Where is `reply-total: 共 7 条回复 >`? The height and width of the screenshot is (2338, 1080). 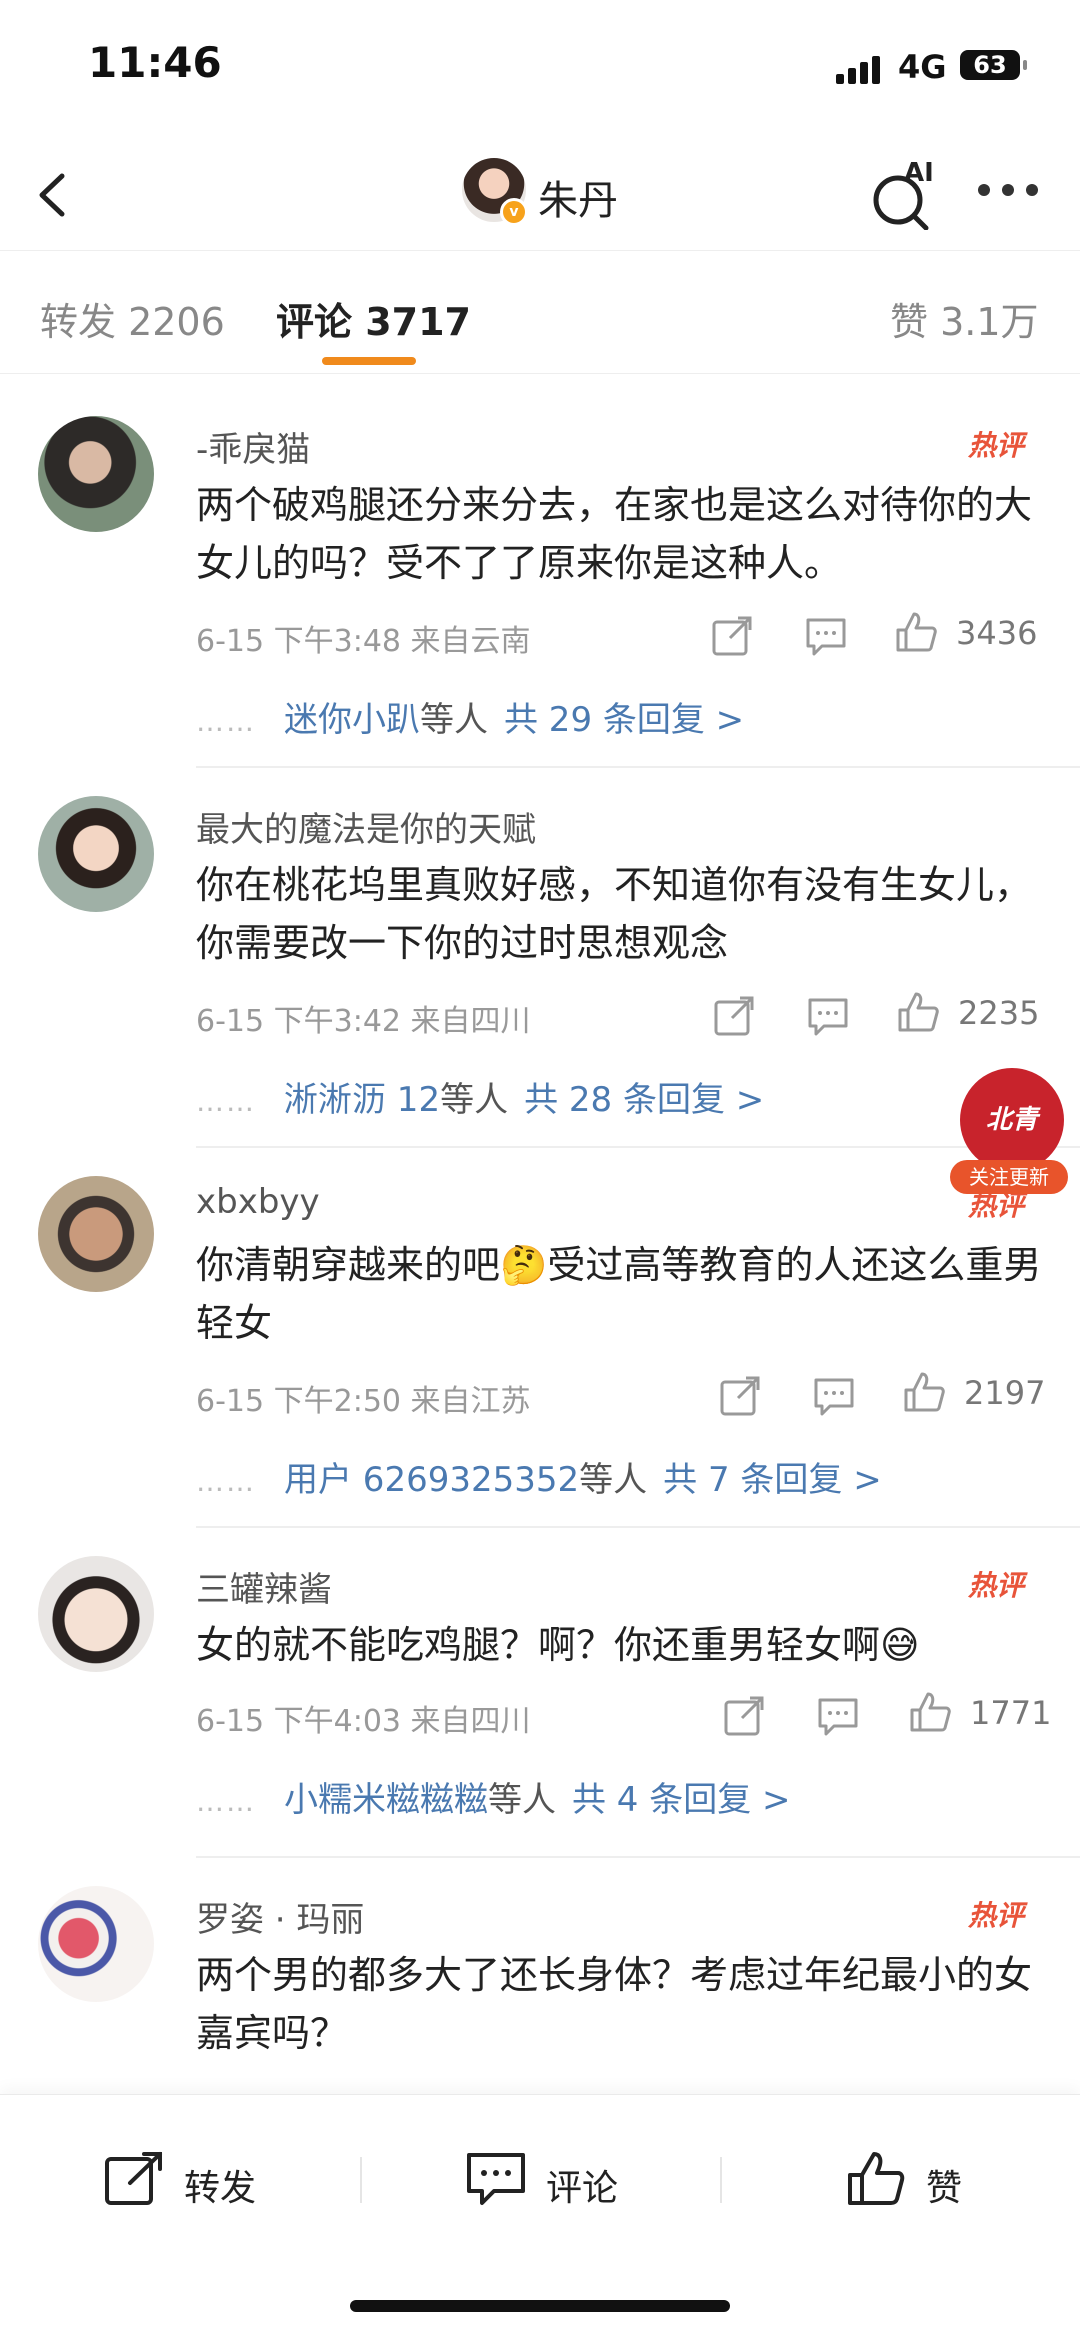 reply-total: 共 7 条回复 > is located at coordinates (772, 1480).